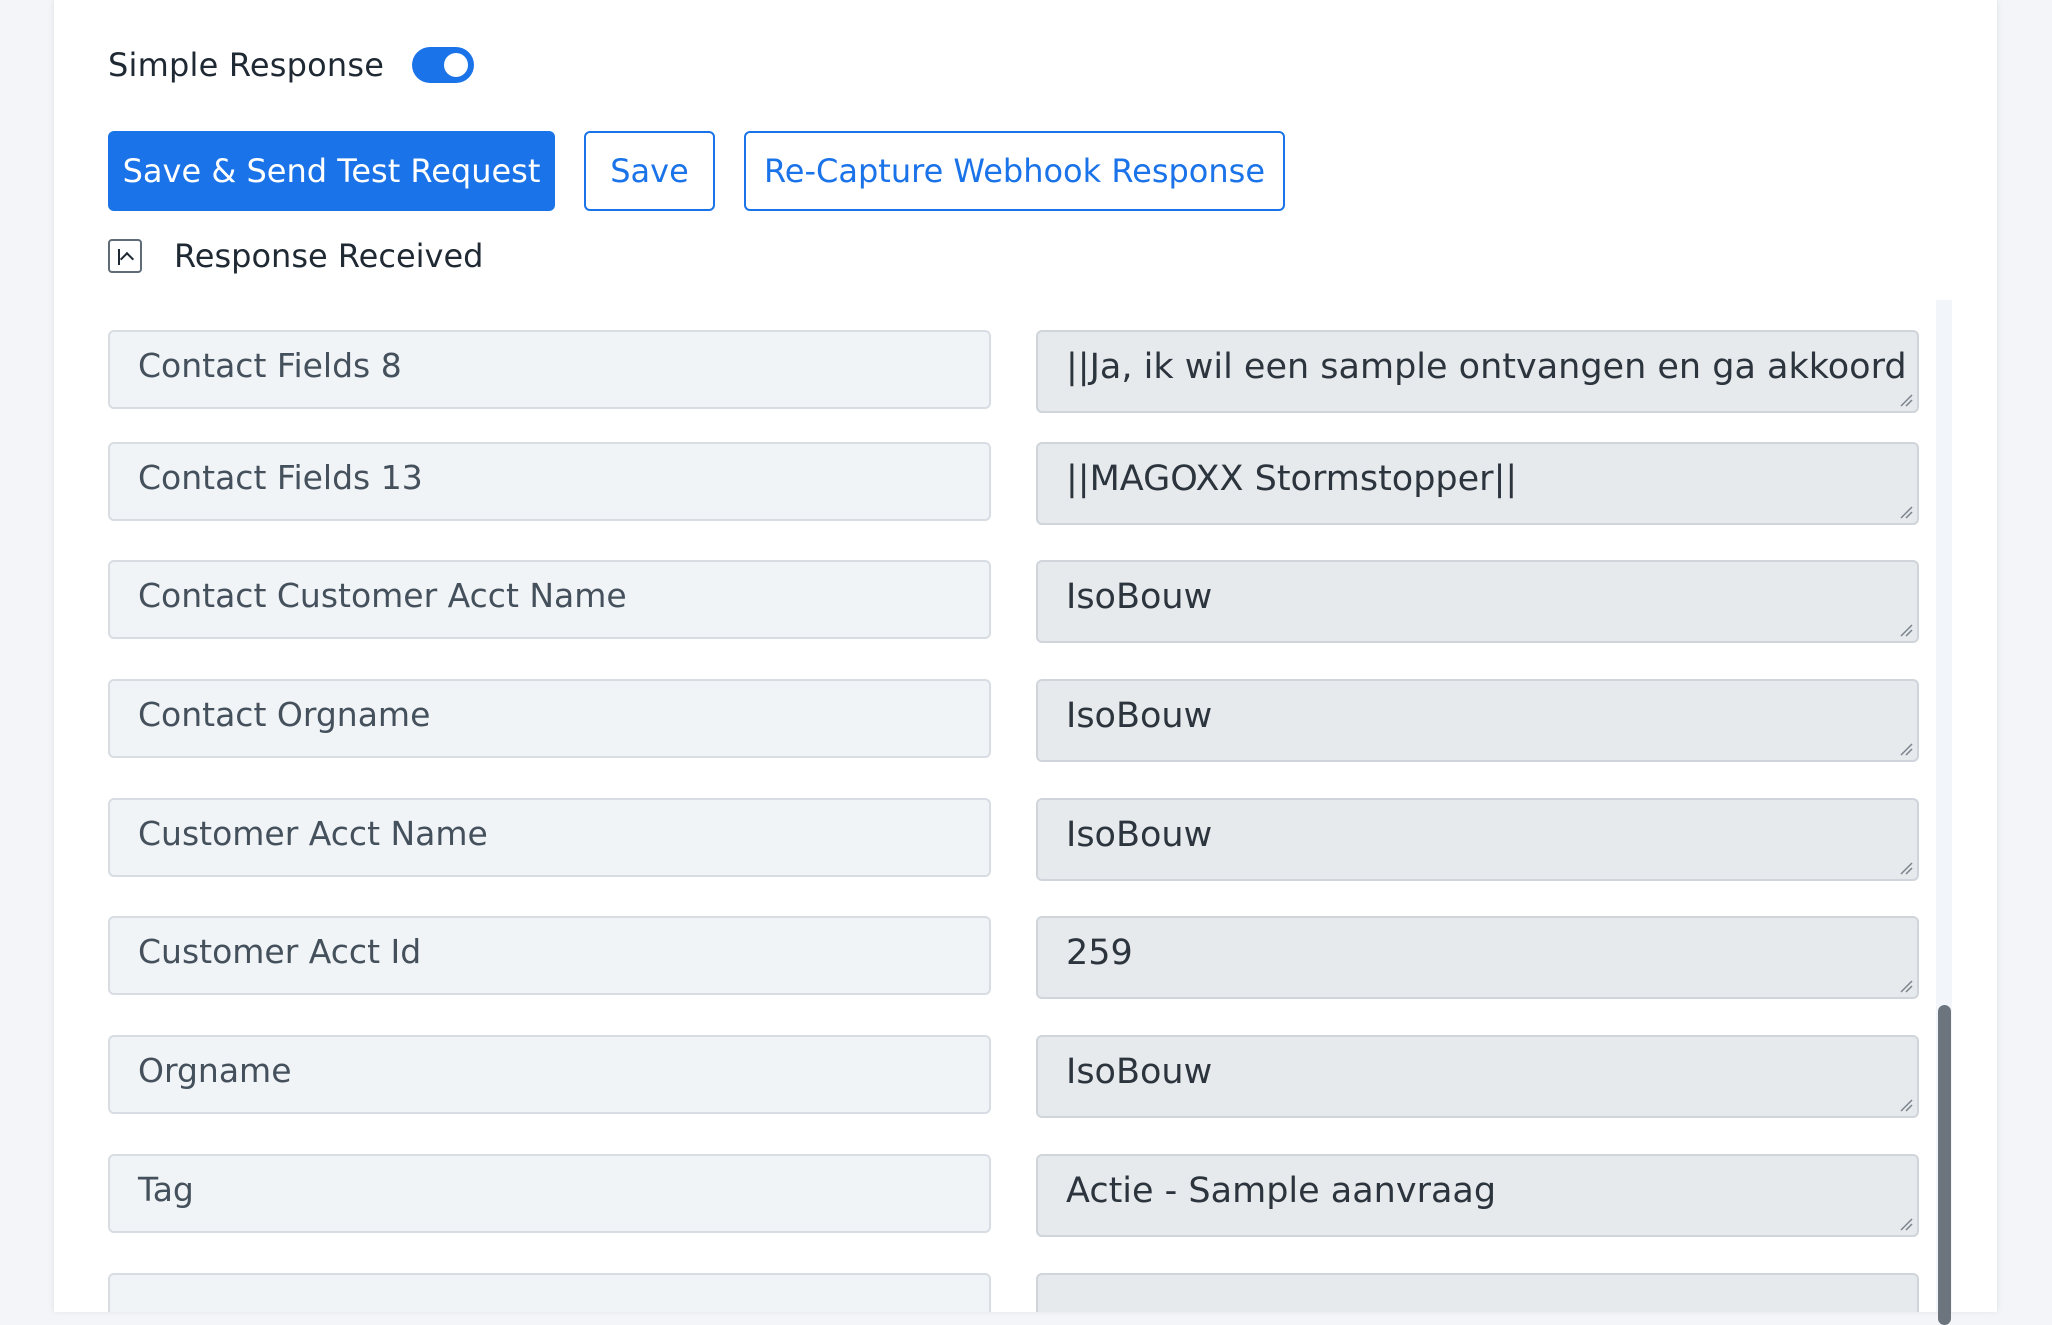 This screenshot has width=2052, height=1325. What do you see at coordinates (549, 1074) in the screenshot?
I see `field-key: Orgname` at bounding box center [549, 1074].